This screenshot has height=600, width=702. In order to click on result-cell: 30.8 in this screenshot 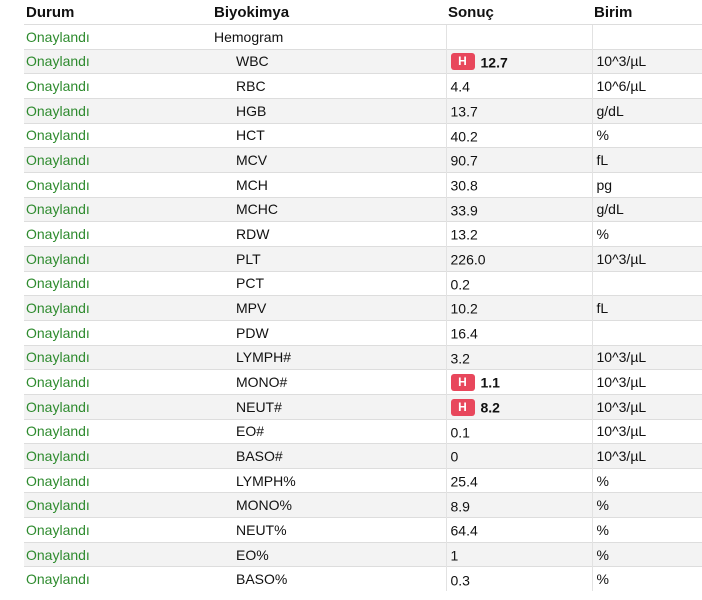, I will do `click(518, 184)`.